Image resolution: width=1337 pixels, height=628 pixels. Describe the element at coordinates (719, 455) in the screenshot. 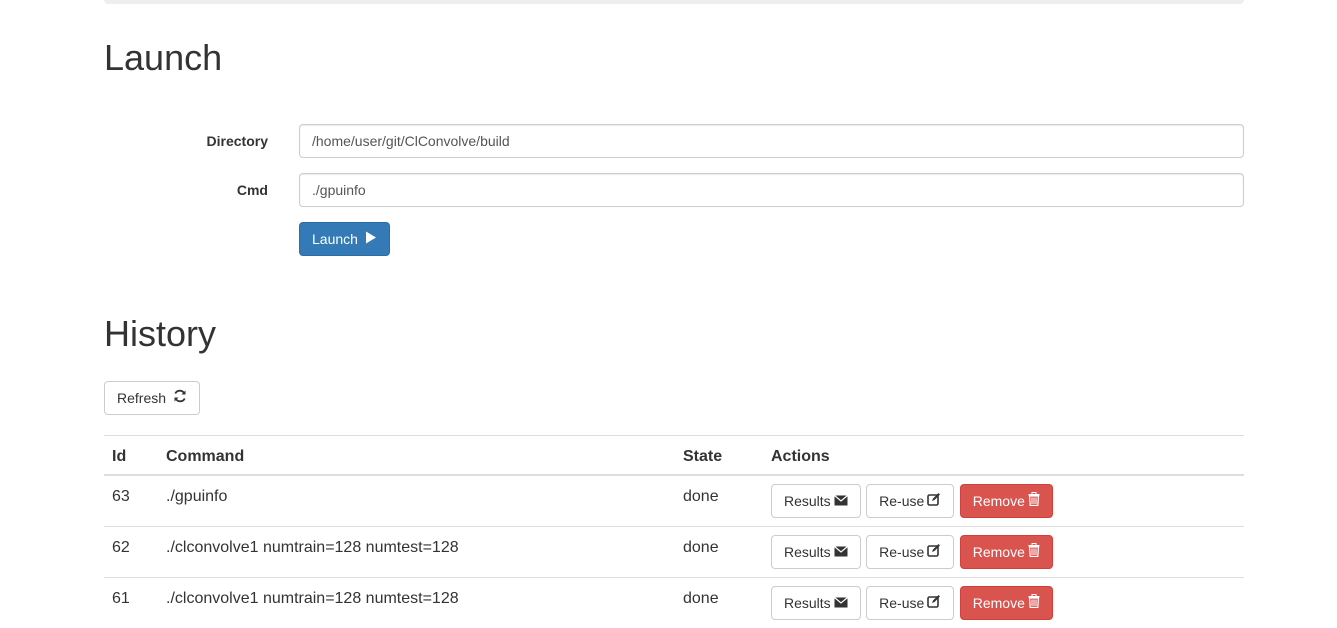

I see `column-header-state: State` at that location.